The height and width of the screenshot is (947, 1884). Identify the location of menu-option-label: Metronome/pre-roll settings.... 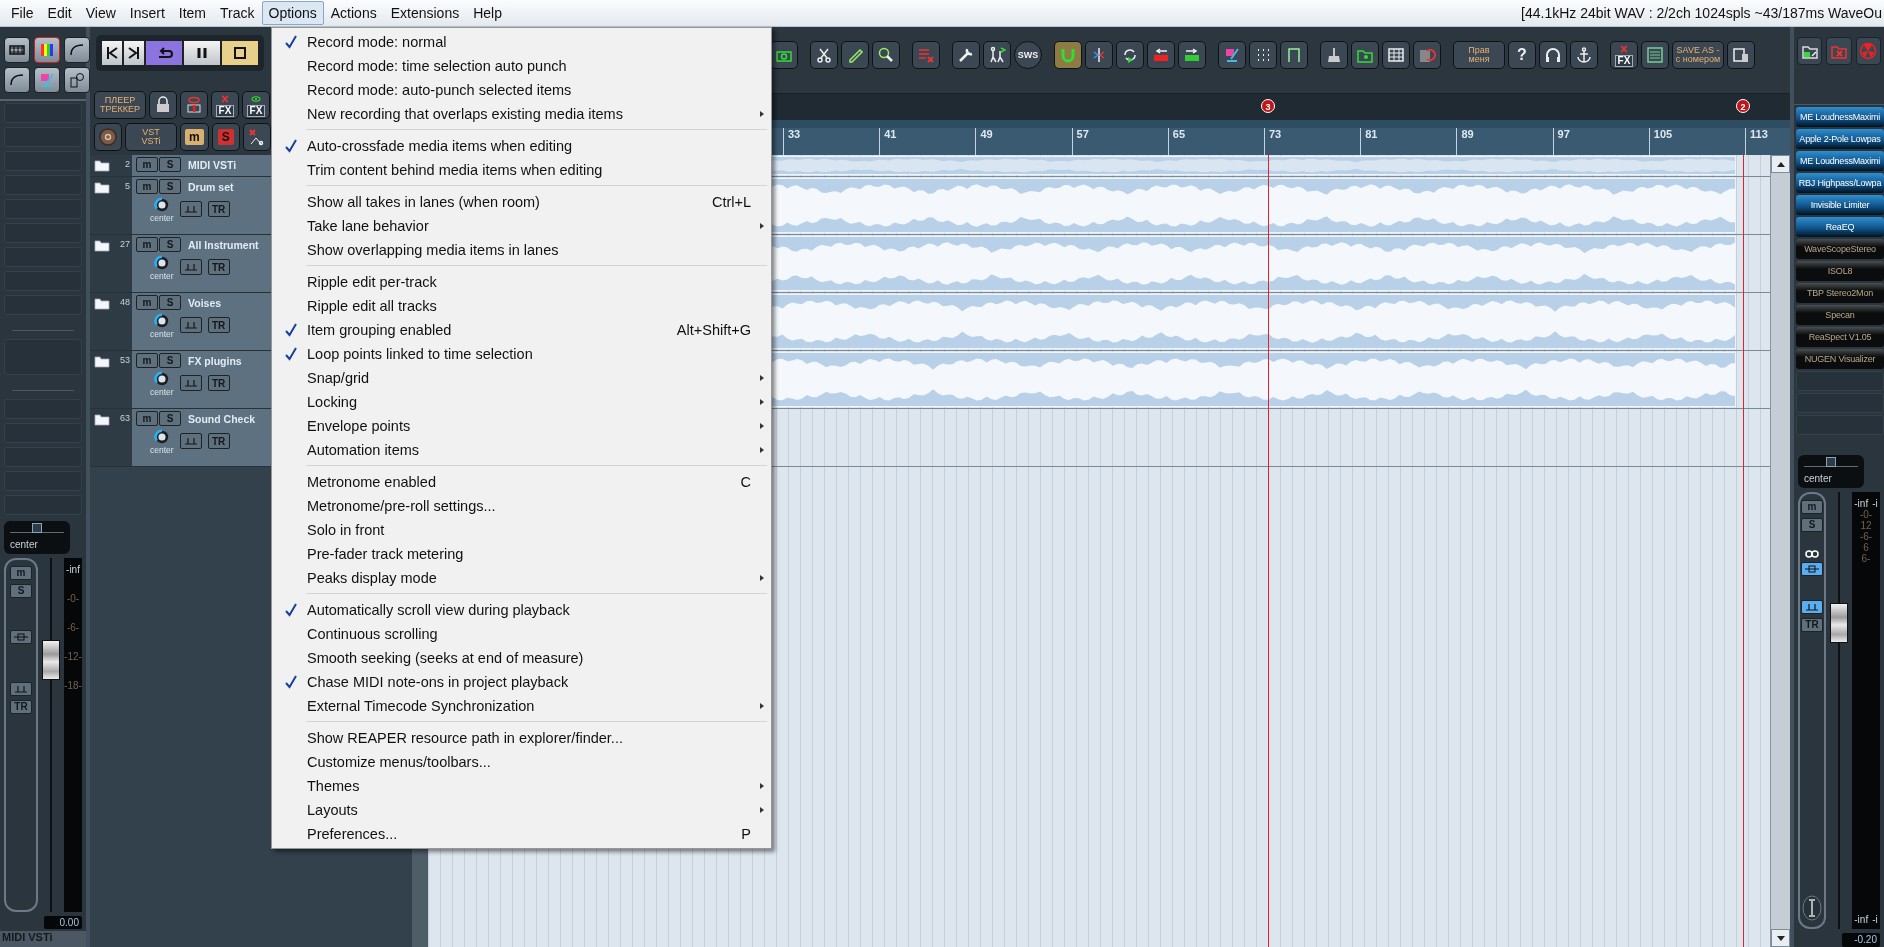
(401, 506).